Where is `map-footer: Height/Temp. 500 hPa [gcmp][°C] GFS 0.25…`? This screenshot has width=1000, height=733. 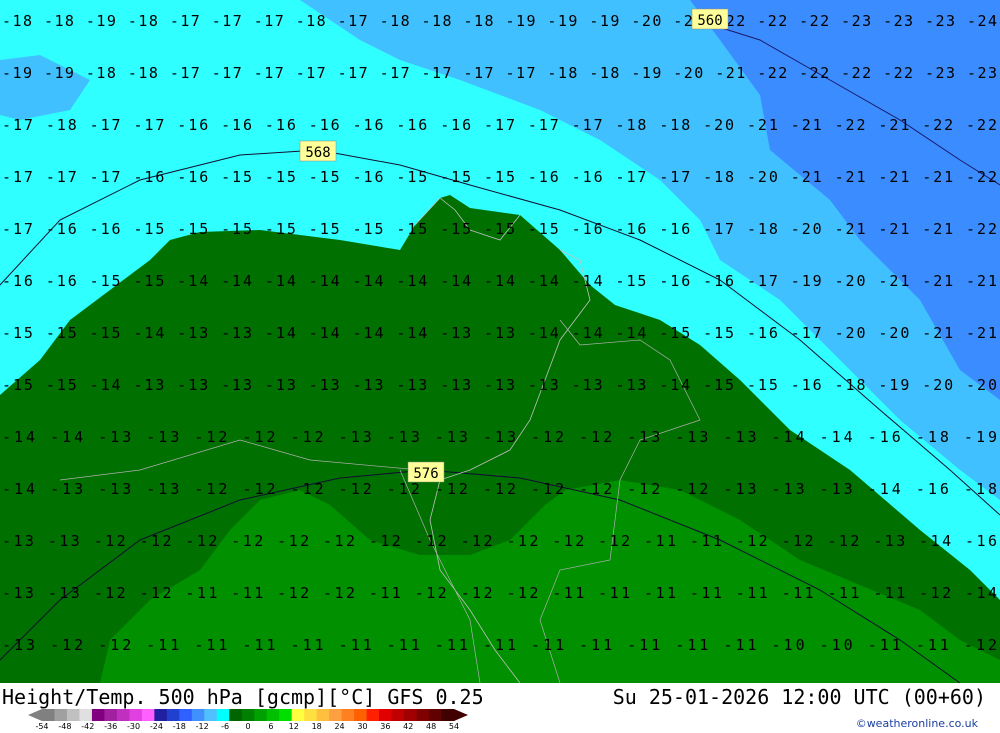
map-footer: Height/Temp. 500 hPa [gcmp][°C] GFS 0.25… is located at coordinates (500, 708).